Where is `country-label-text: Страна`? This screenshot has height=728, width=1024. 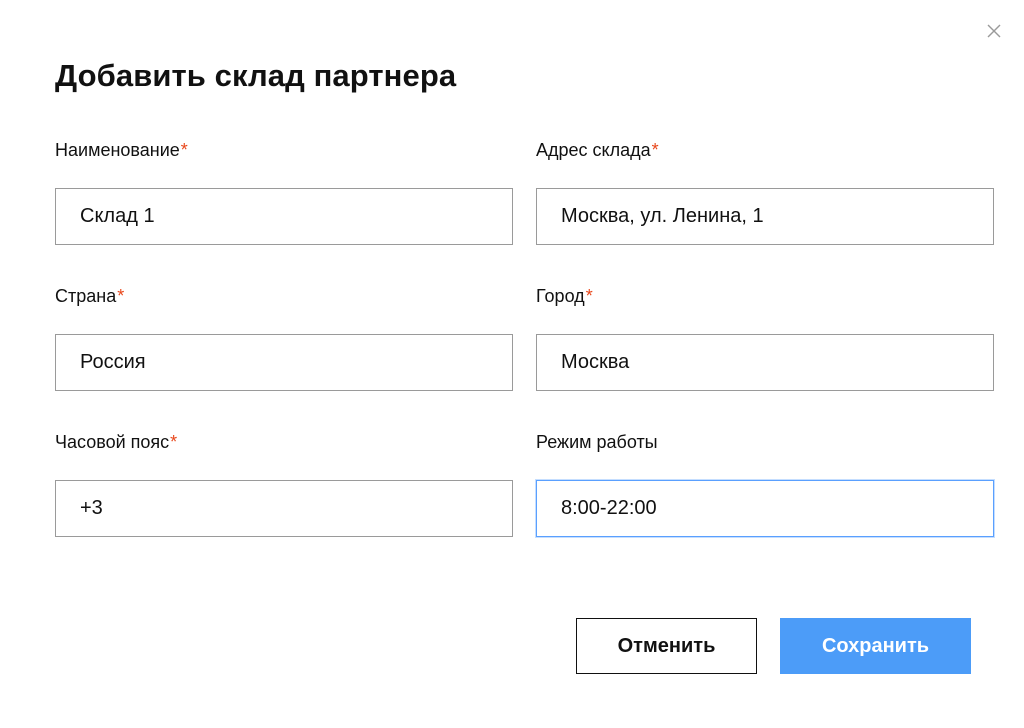
country-label-text: Страна is located at coordinates (86, 296).